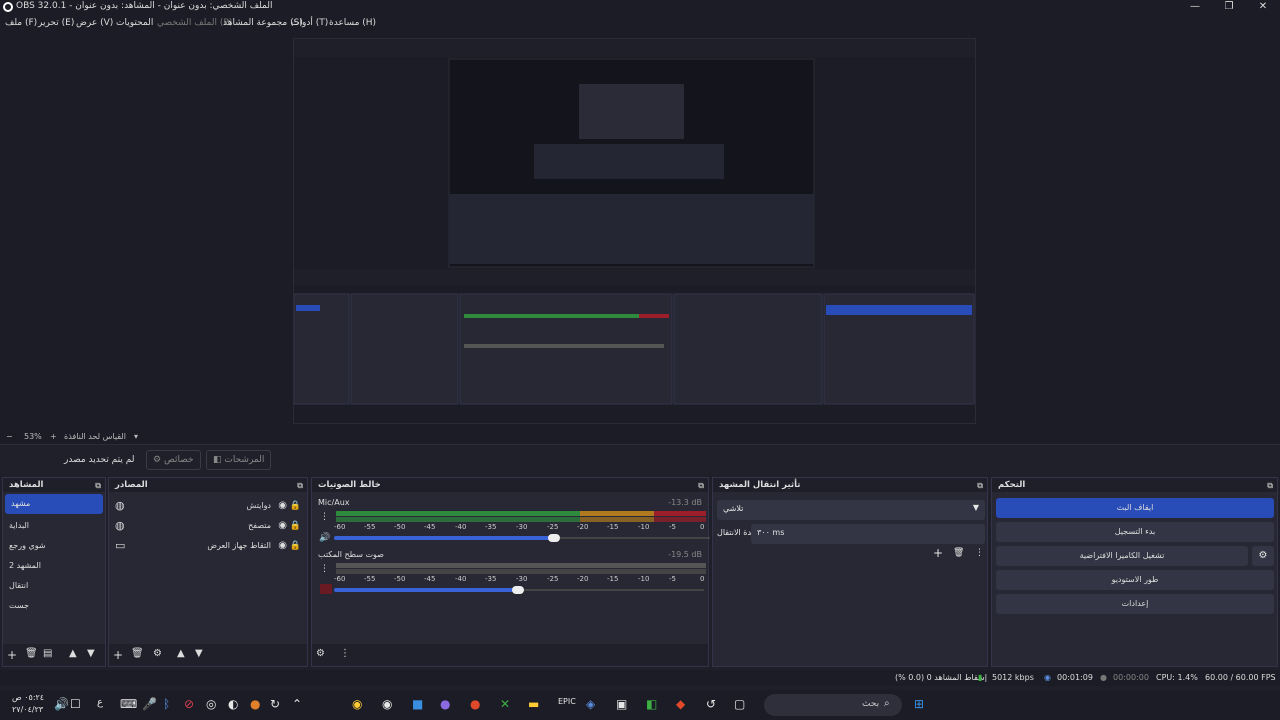 Image resolution: width=1280 pixels, height=720 pixels. What do you see at coordinates (475, 704) in the screenshot?
I see `app-icon: ●` at bounding box center [475, 704].